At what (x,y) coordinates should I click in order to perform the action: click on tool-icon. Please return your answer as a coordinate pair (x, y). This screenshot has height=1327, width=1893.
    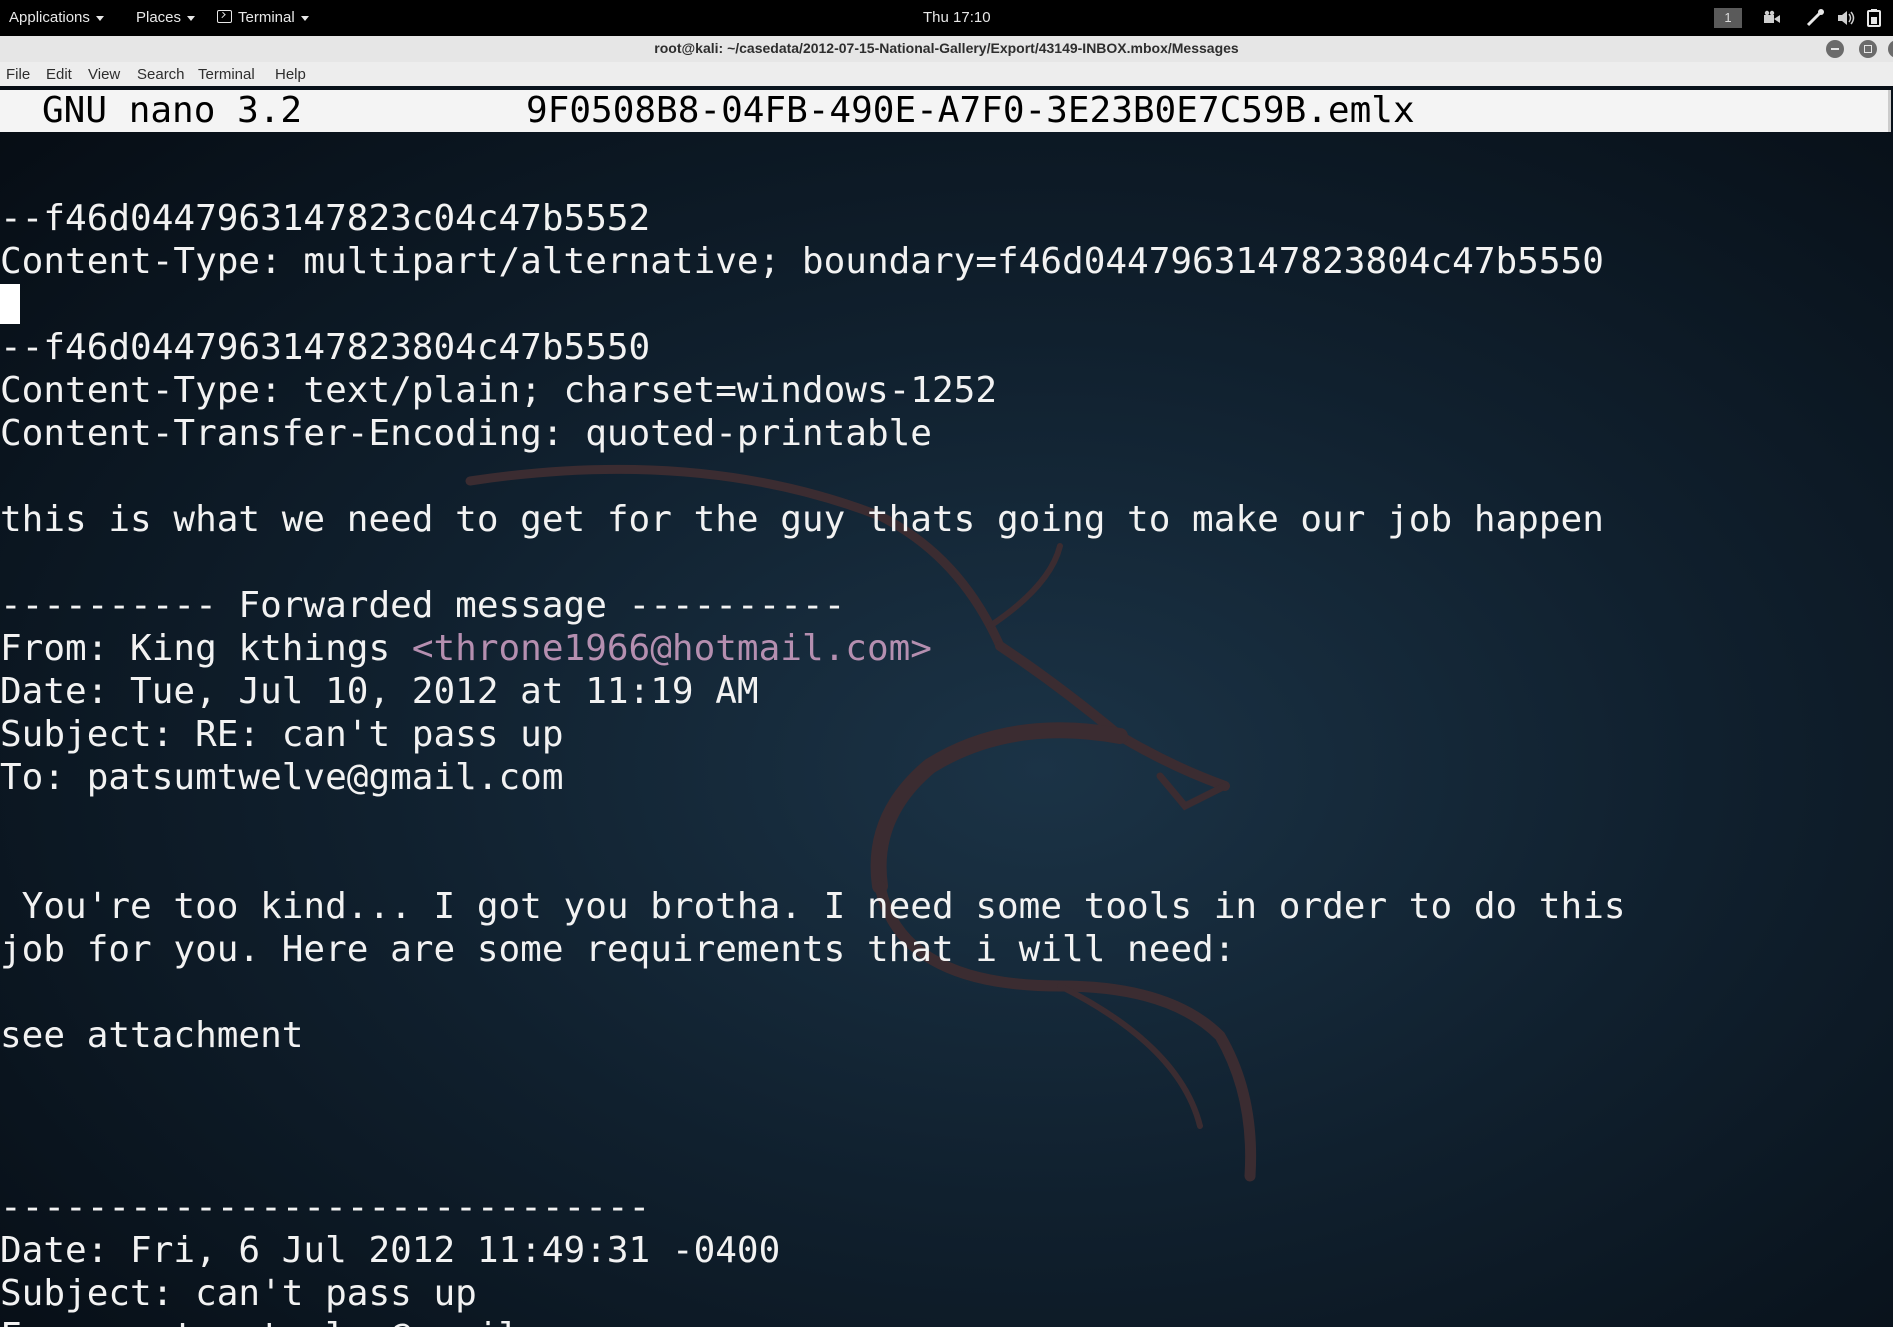
    Looking at the image, I should click on (1815, 18).